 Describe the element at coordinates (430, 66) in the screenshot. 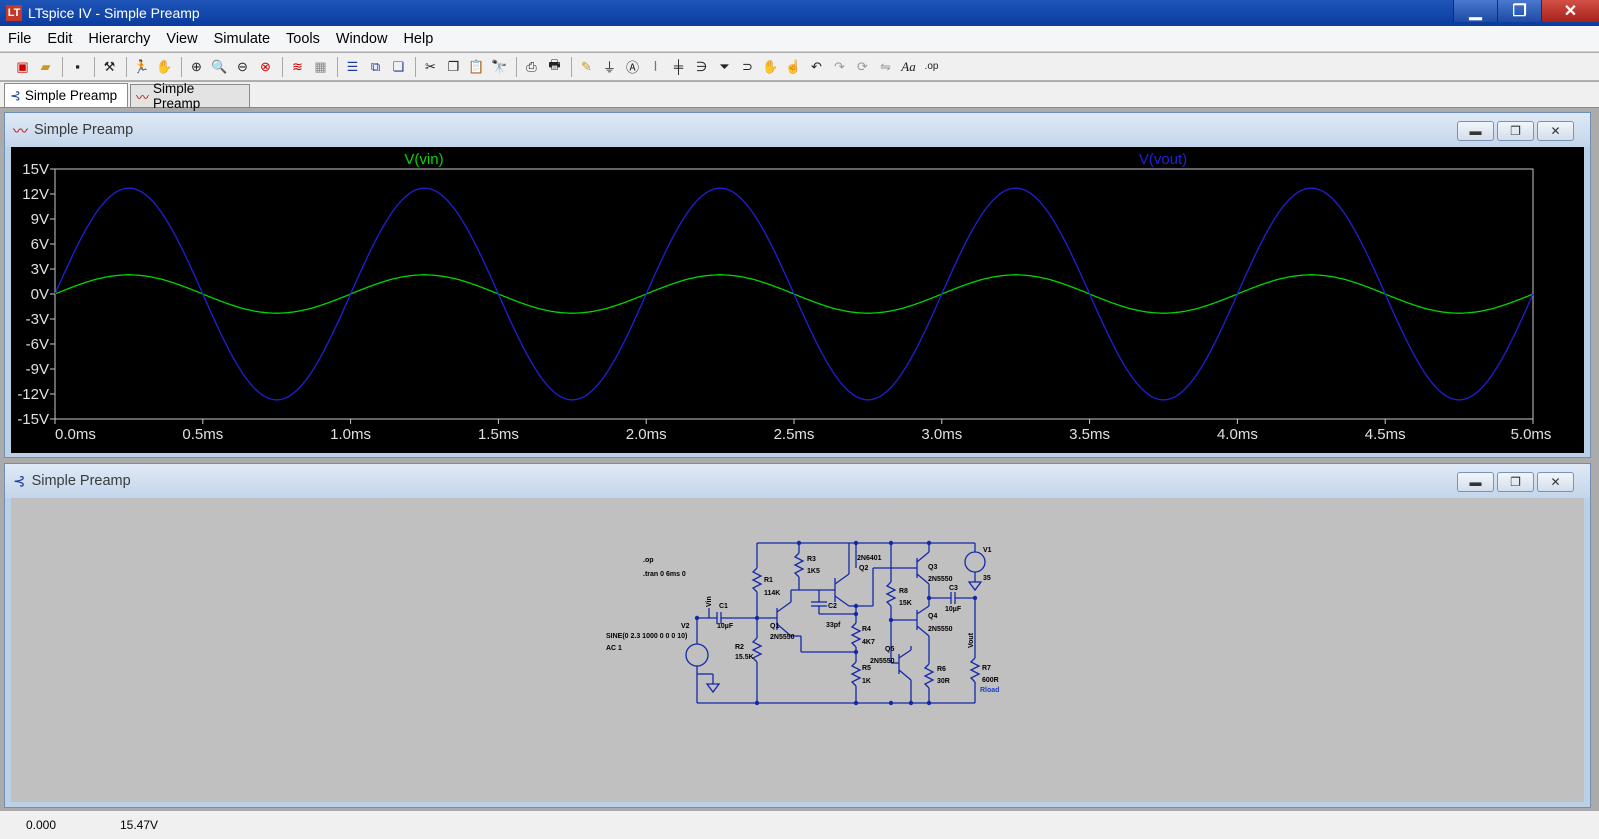

I see `cut-icon: ✂` at that location.